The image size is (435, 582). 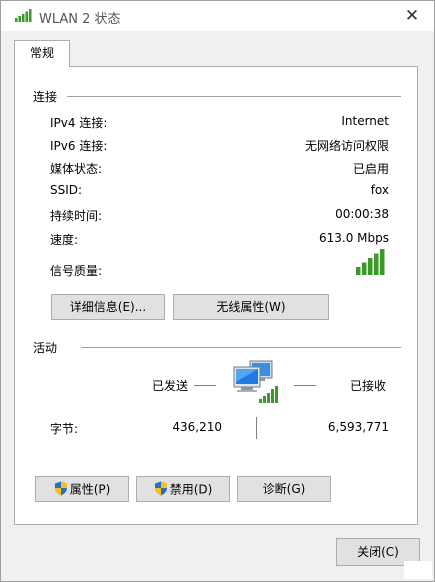 I want to click on duration-label: 持续时间:, so click(x=76, y=216).